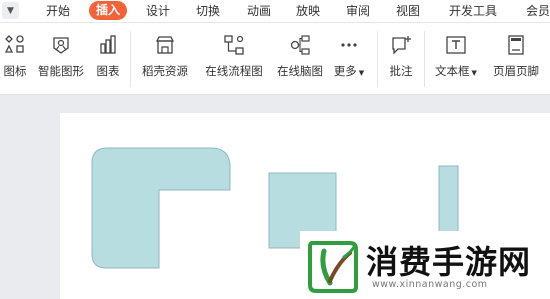  What do you see at coordinates (61, 71) in the screenshot?
I see `smart-graphic-label: 智能图形` at bounding box center [61, 71].